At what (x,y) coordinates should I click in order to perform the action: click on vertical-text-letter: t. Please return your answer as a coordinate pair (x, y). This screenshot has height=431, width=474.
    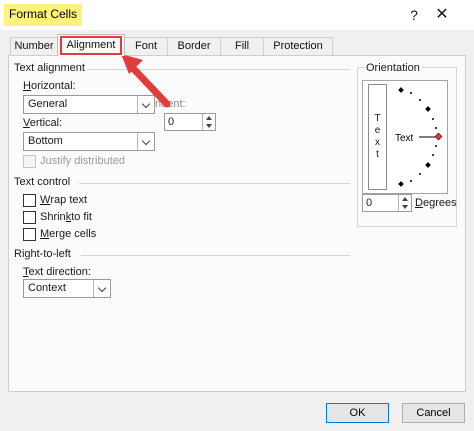
    Looking at the image, I should click on (377, 154).